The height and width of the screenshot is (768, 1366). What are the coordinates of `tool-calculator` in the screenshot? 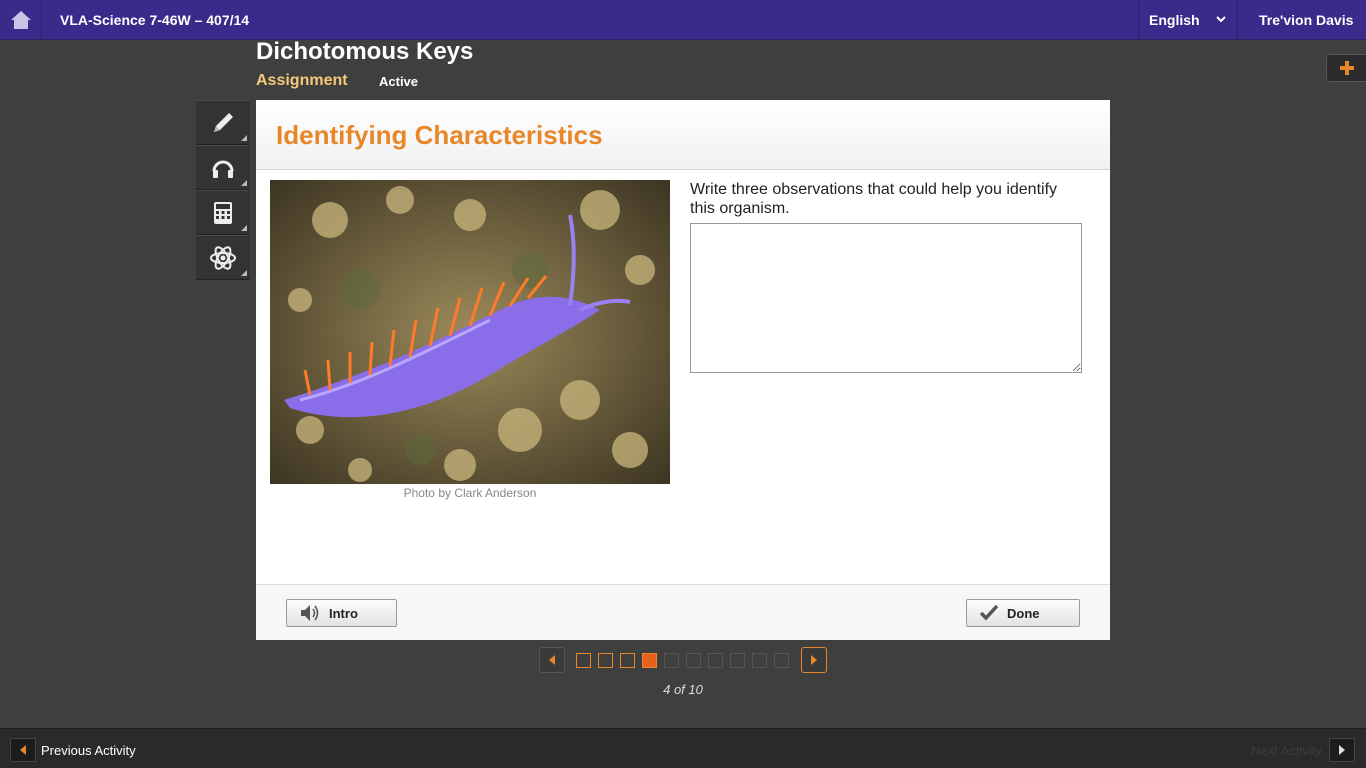 It's located at (223, 212).